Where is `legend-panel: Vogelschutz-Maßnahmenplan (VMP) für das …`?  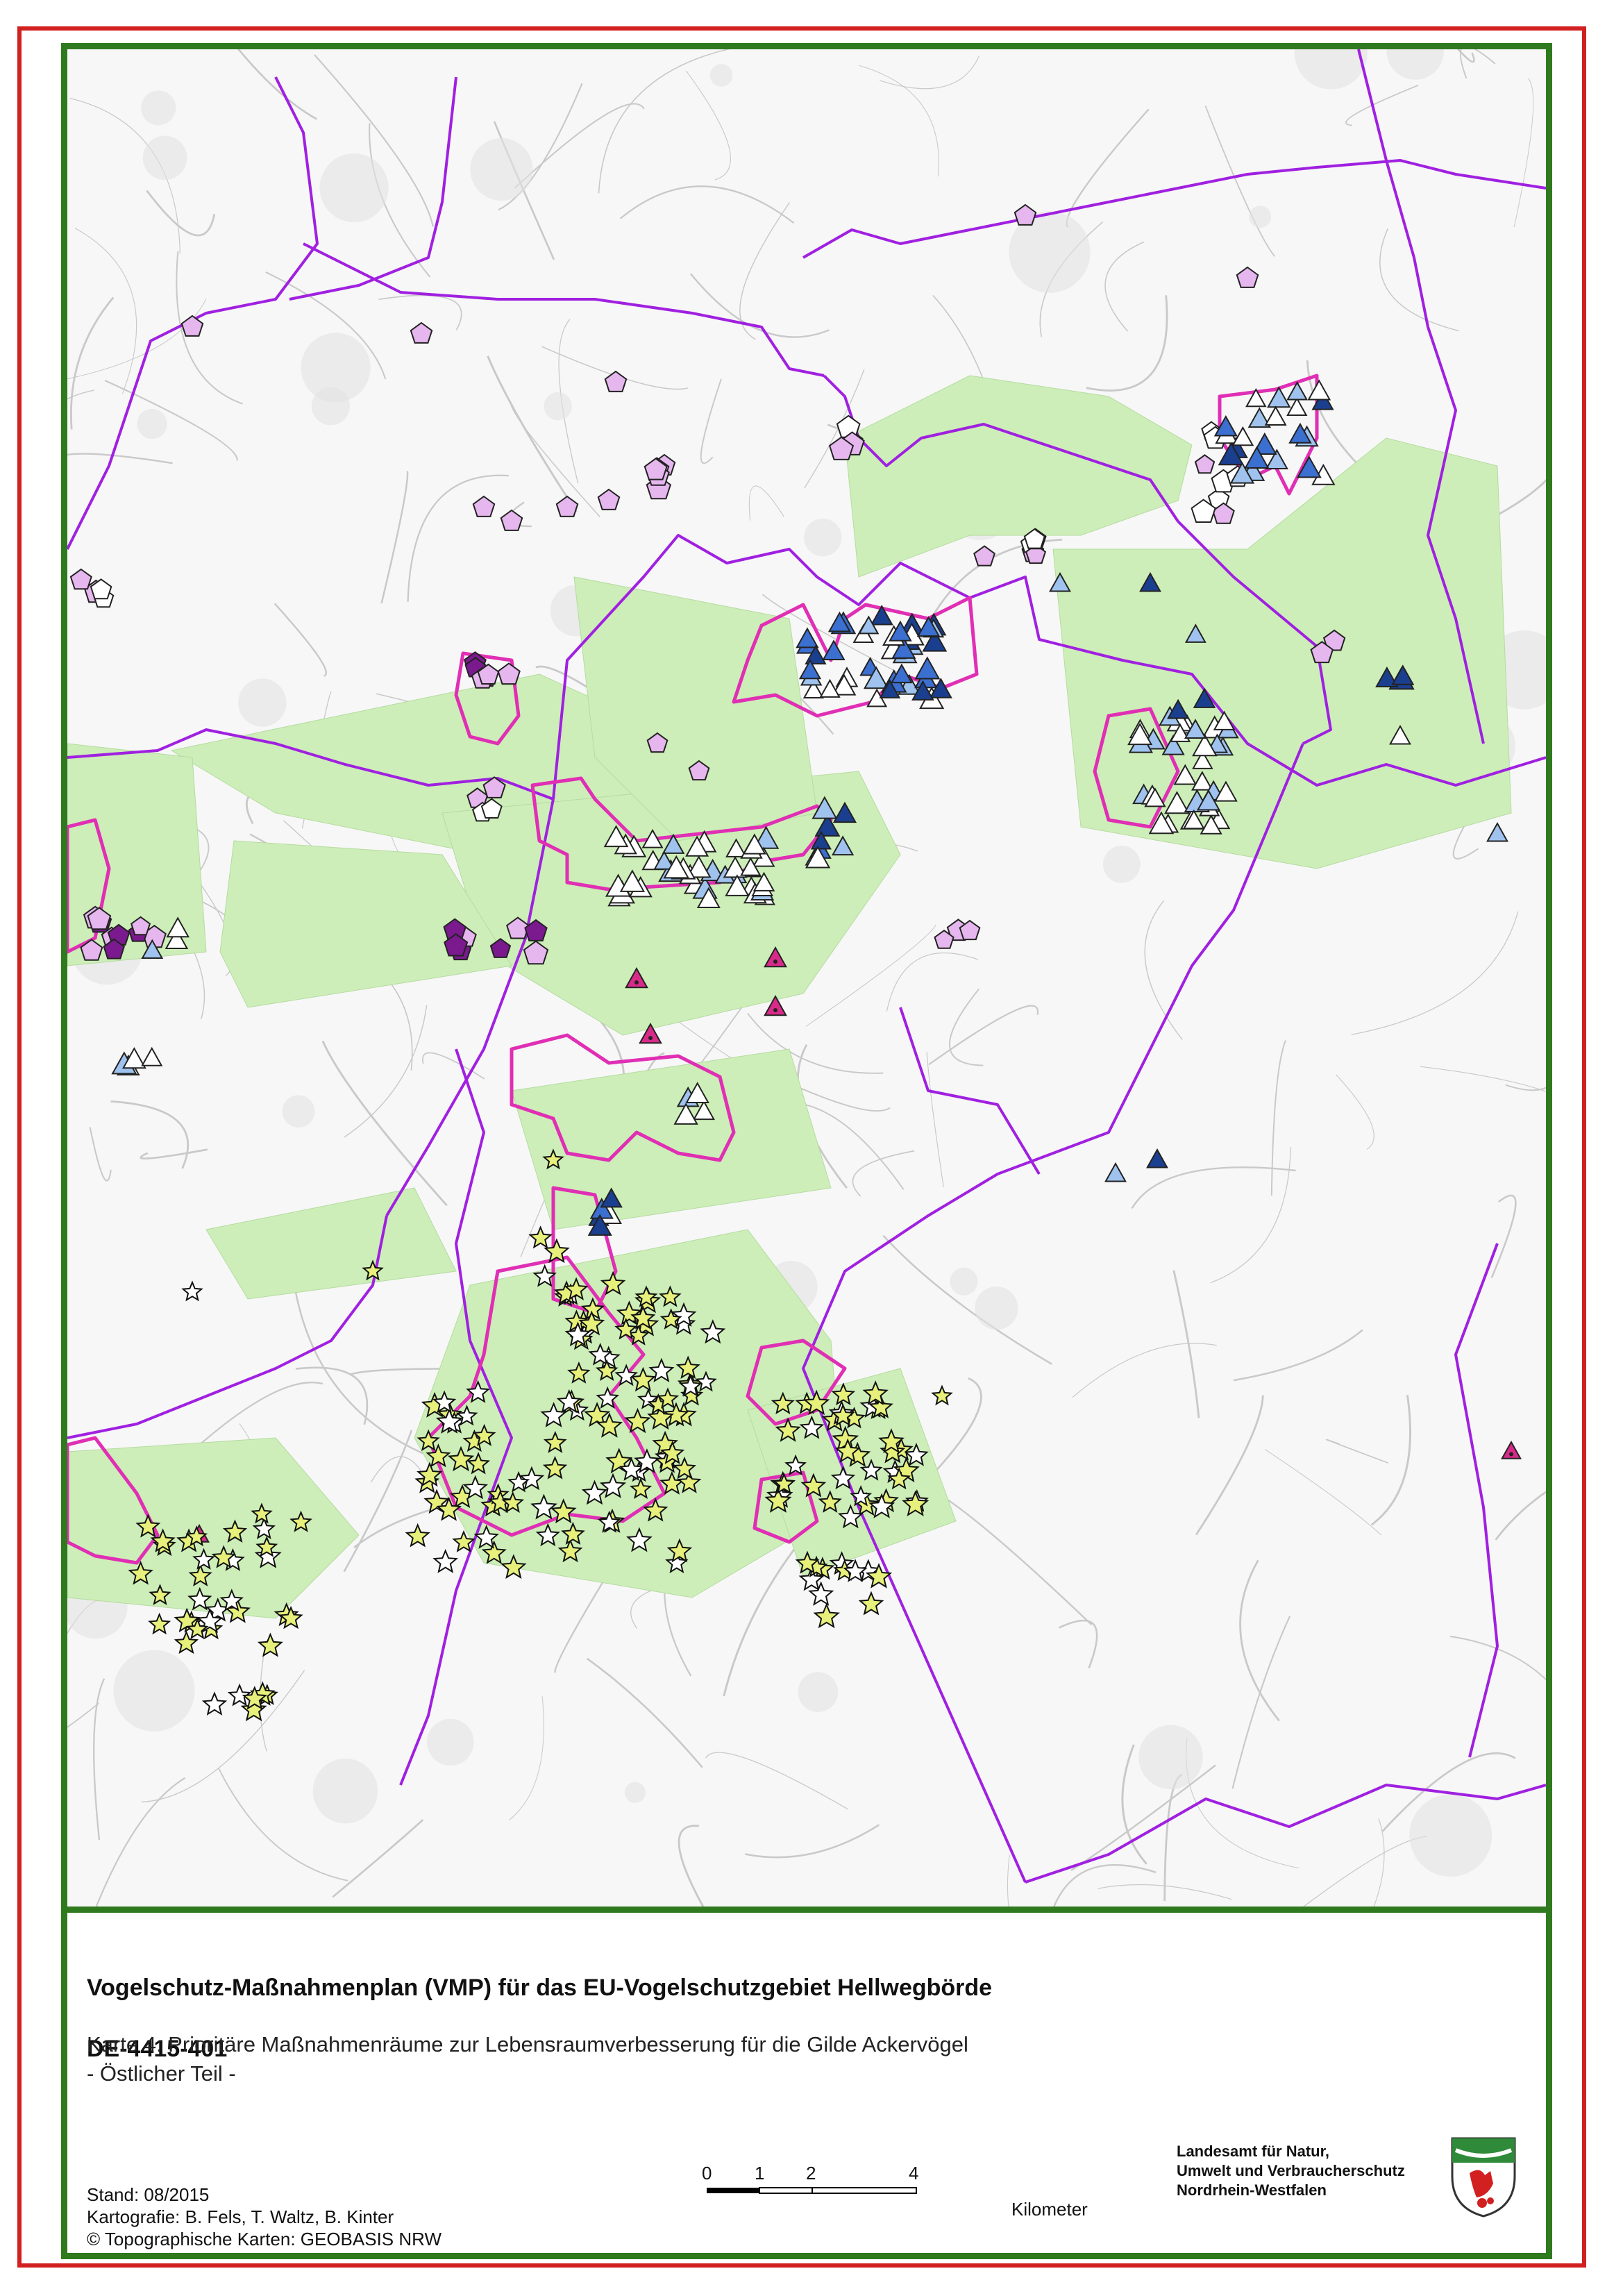
legend-panel: Vogelschutz-Maßnahmenplan (VMP) für das … is located at coordinates (806, 2083).